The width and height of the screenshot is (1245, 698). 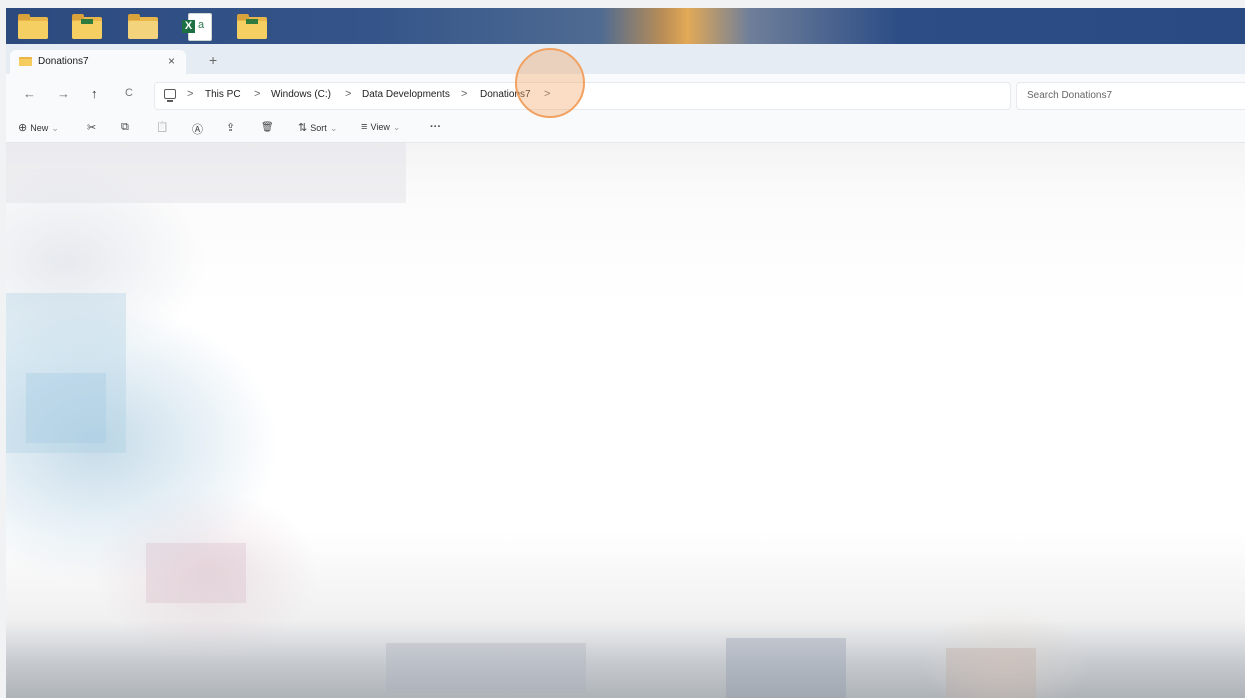 What do you see at coordinates (364, 127) in the screenshot?
I see `view-icon: ≡` at bounding box center [364, 127].